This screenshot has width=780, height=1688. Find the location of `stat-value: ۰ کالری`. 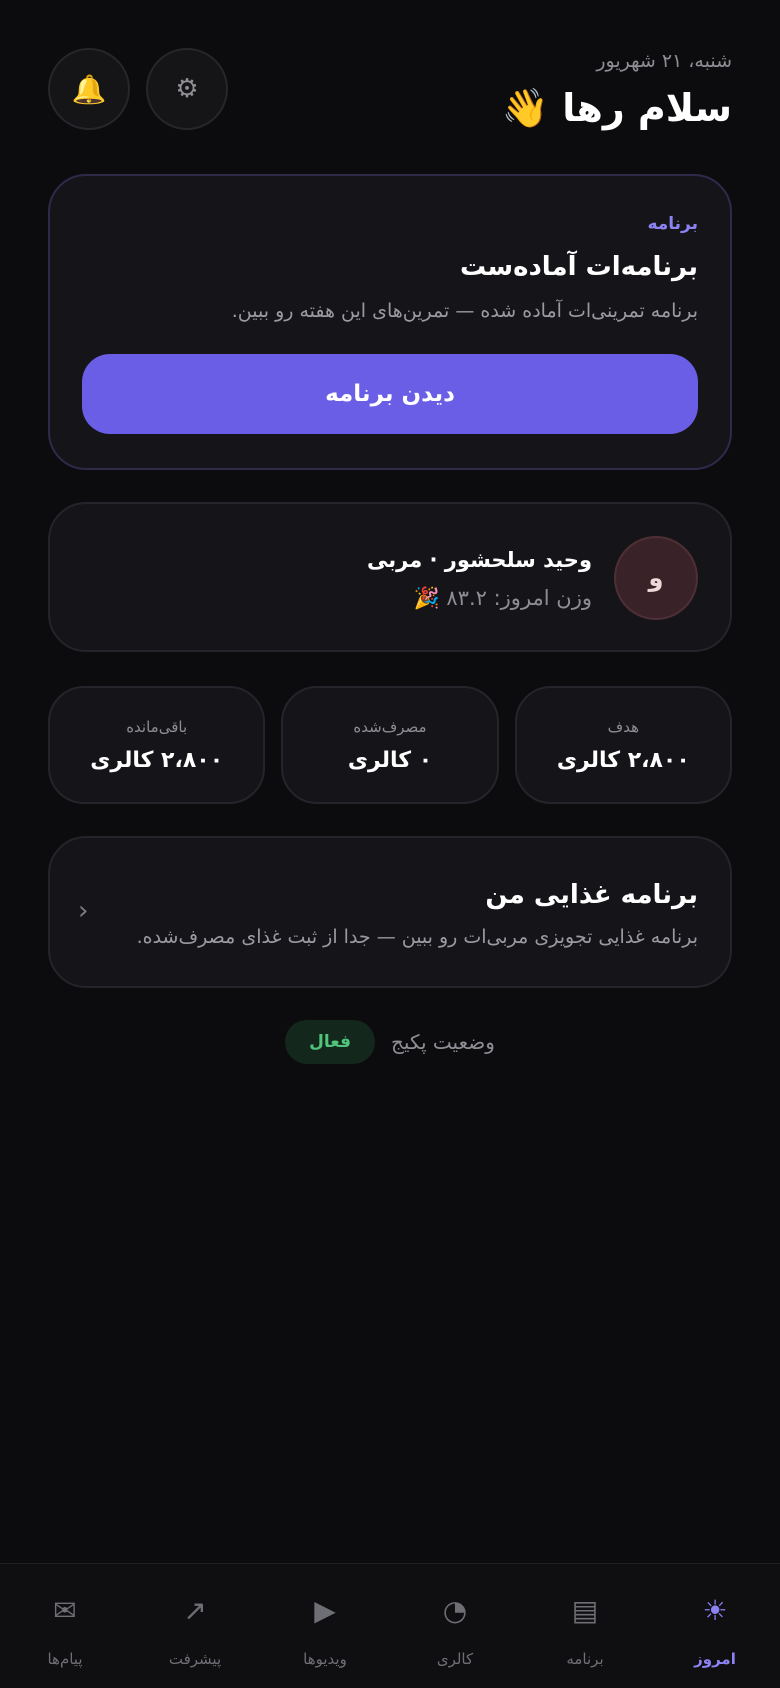

stat-value: ۰ کالری is located at coordinates (390, 760).